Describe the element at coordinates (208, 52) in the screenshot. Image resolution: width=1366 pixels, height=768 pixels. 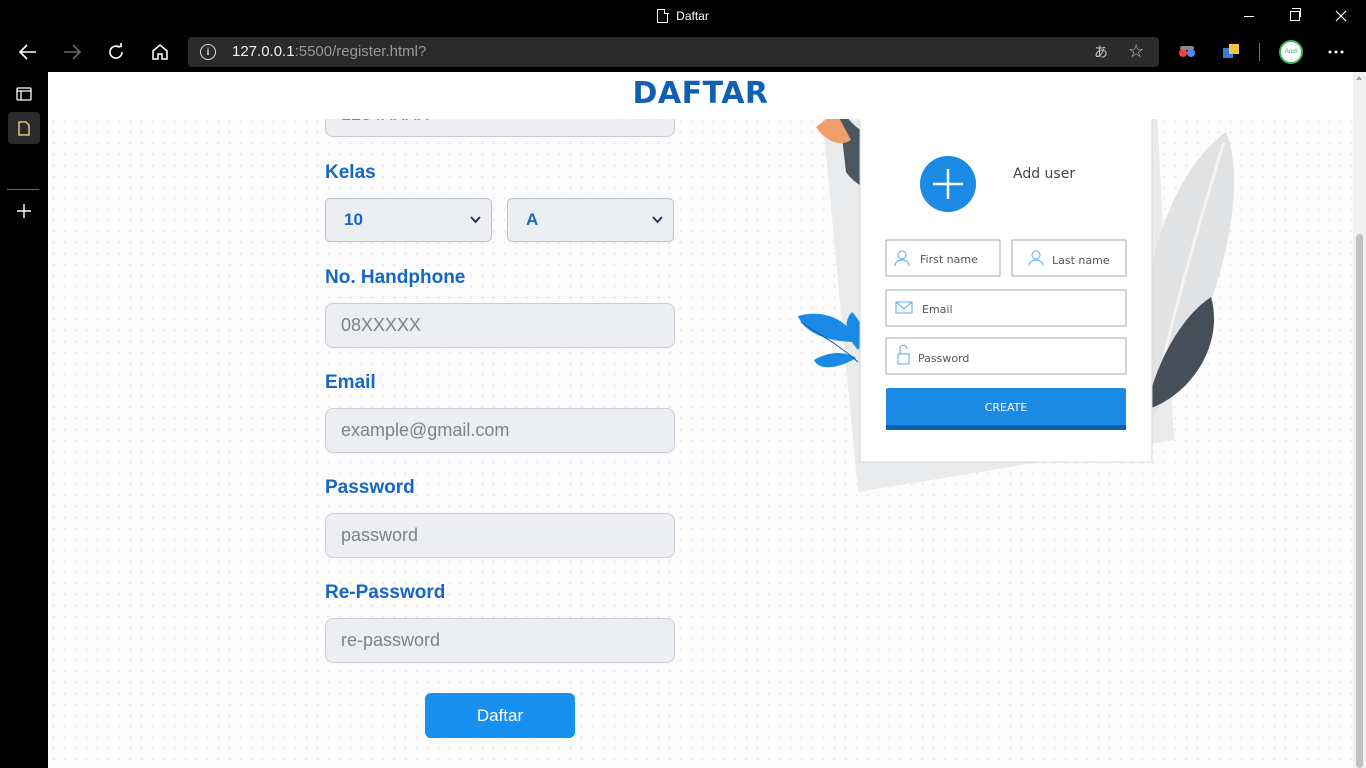
I see `info-icon: i` at that location.